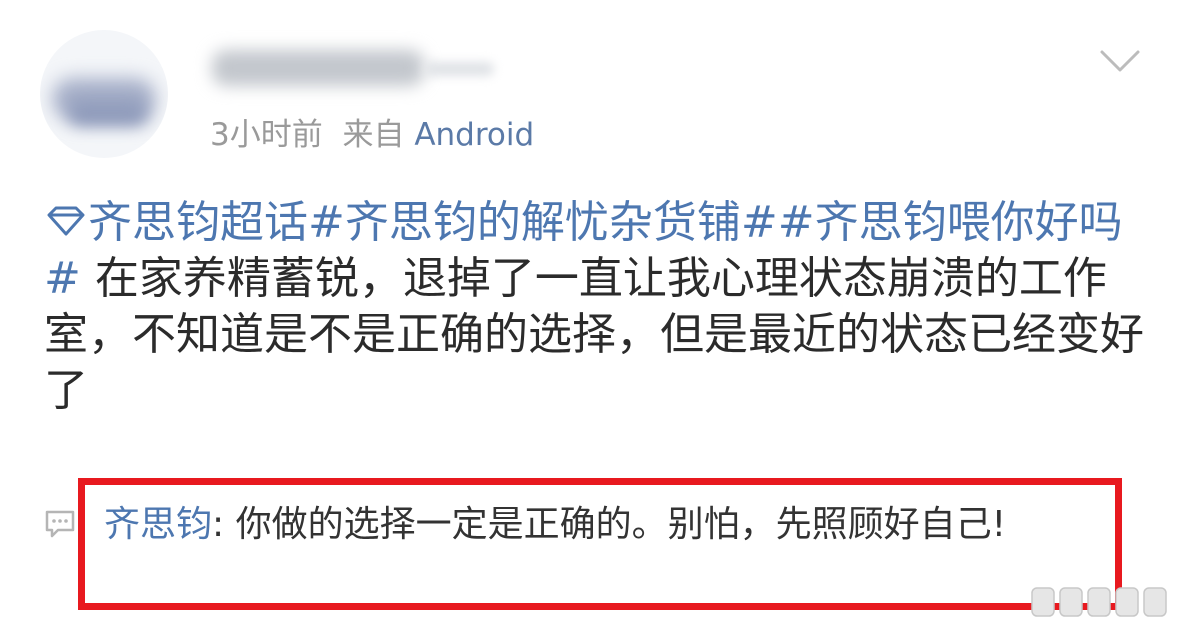 The image size is (1179, 630). Describe the element at coordinates (1099, 602) in the screenshot. I see `watermark-icon` at that location.